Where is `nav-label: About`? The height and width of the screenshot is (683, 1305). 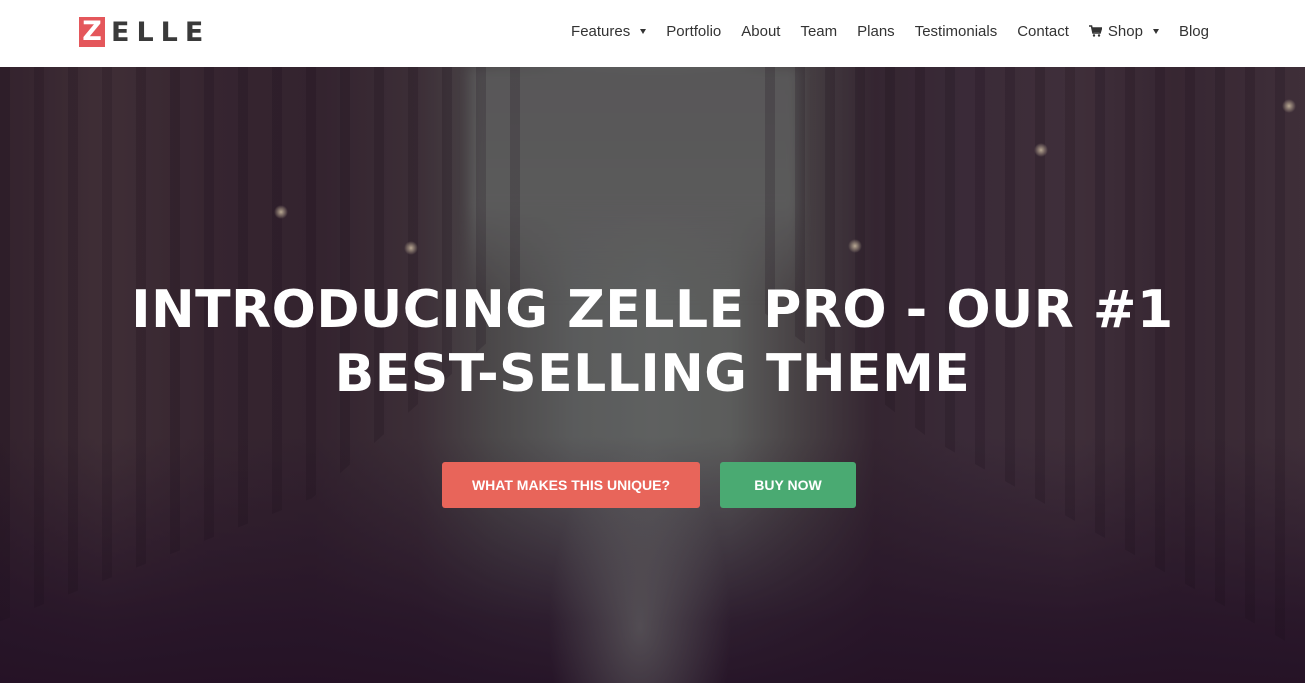
nav-label: About is located at coordinates (761, 31).